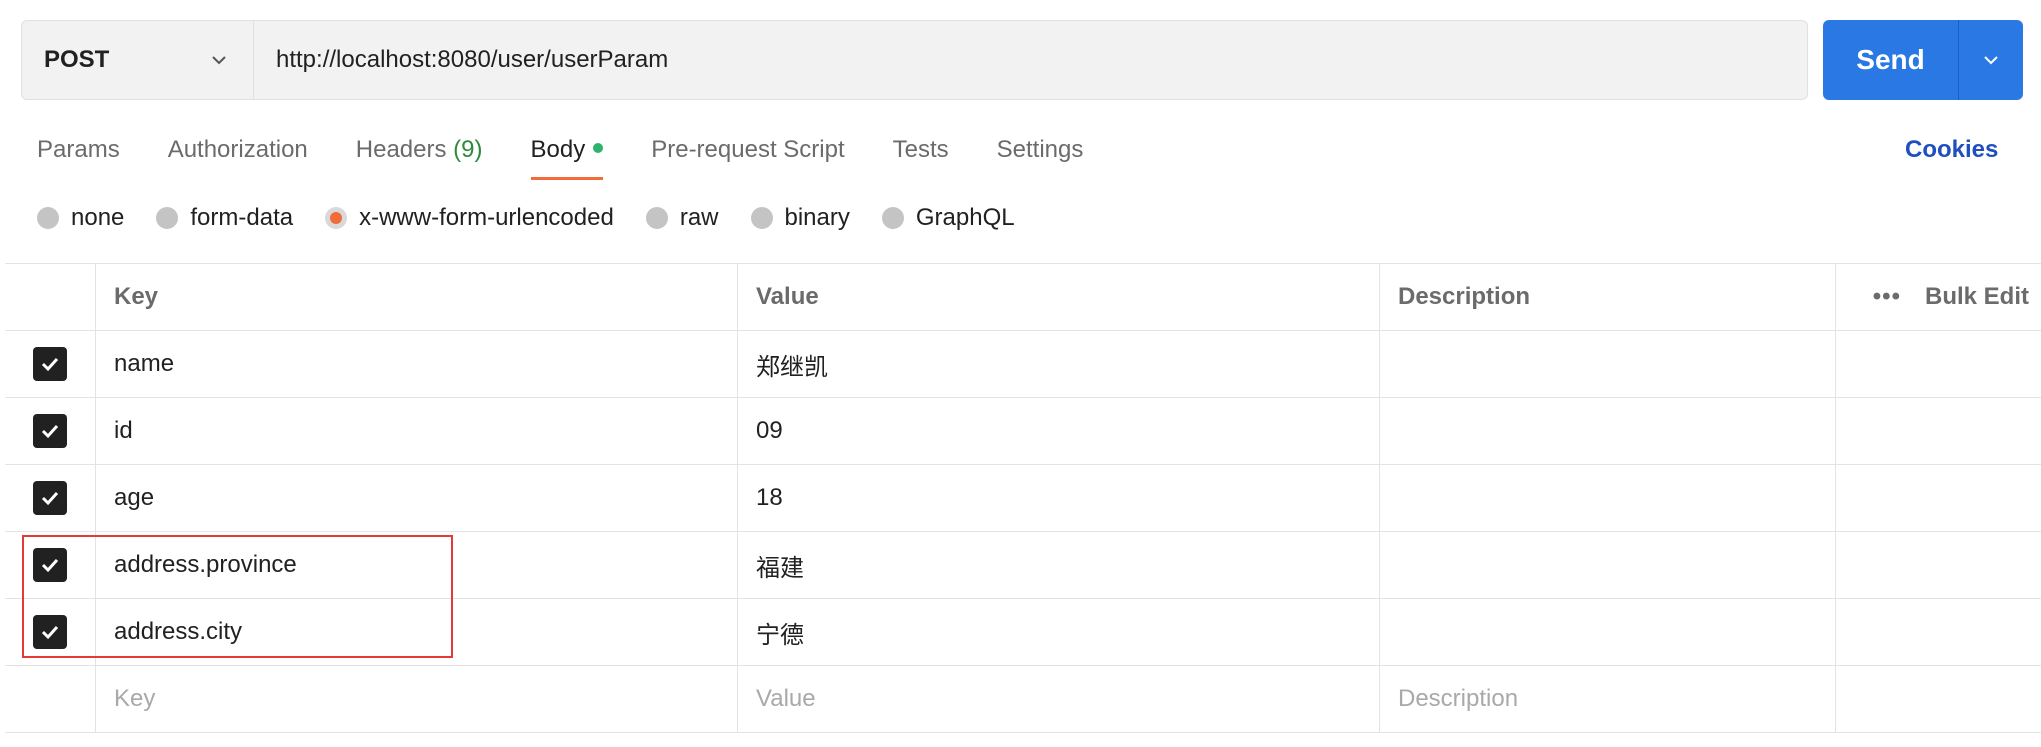 This screenshot has width=2041, height=747. I want to click on tab-params: Params, so click(78, 155).